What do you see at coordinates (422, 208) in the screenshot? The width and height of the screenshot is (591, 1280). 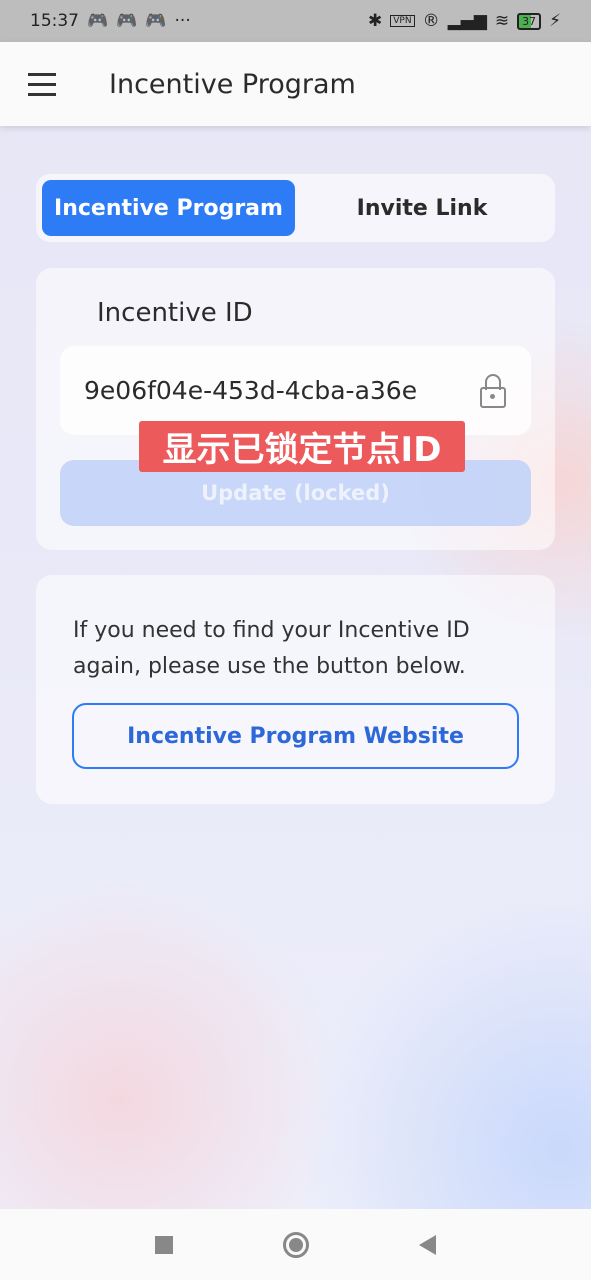 I see `tab-invite-link: Invite Link` at bounding box center [422, 208].